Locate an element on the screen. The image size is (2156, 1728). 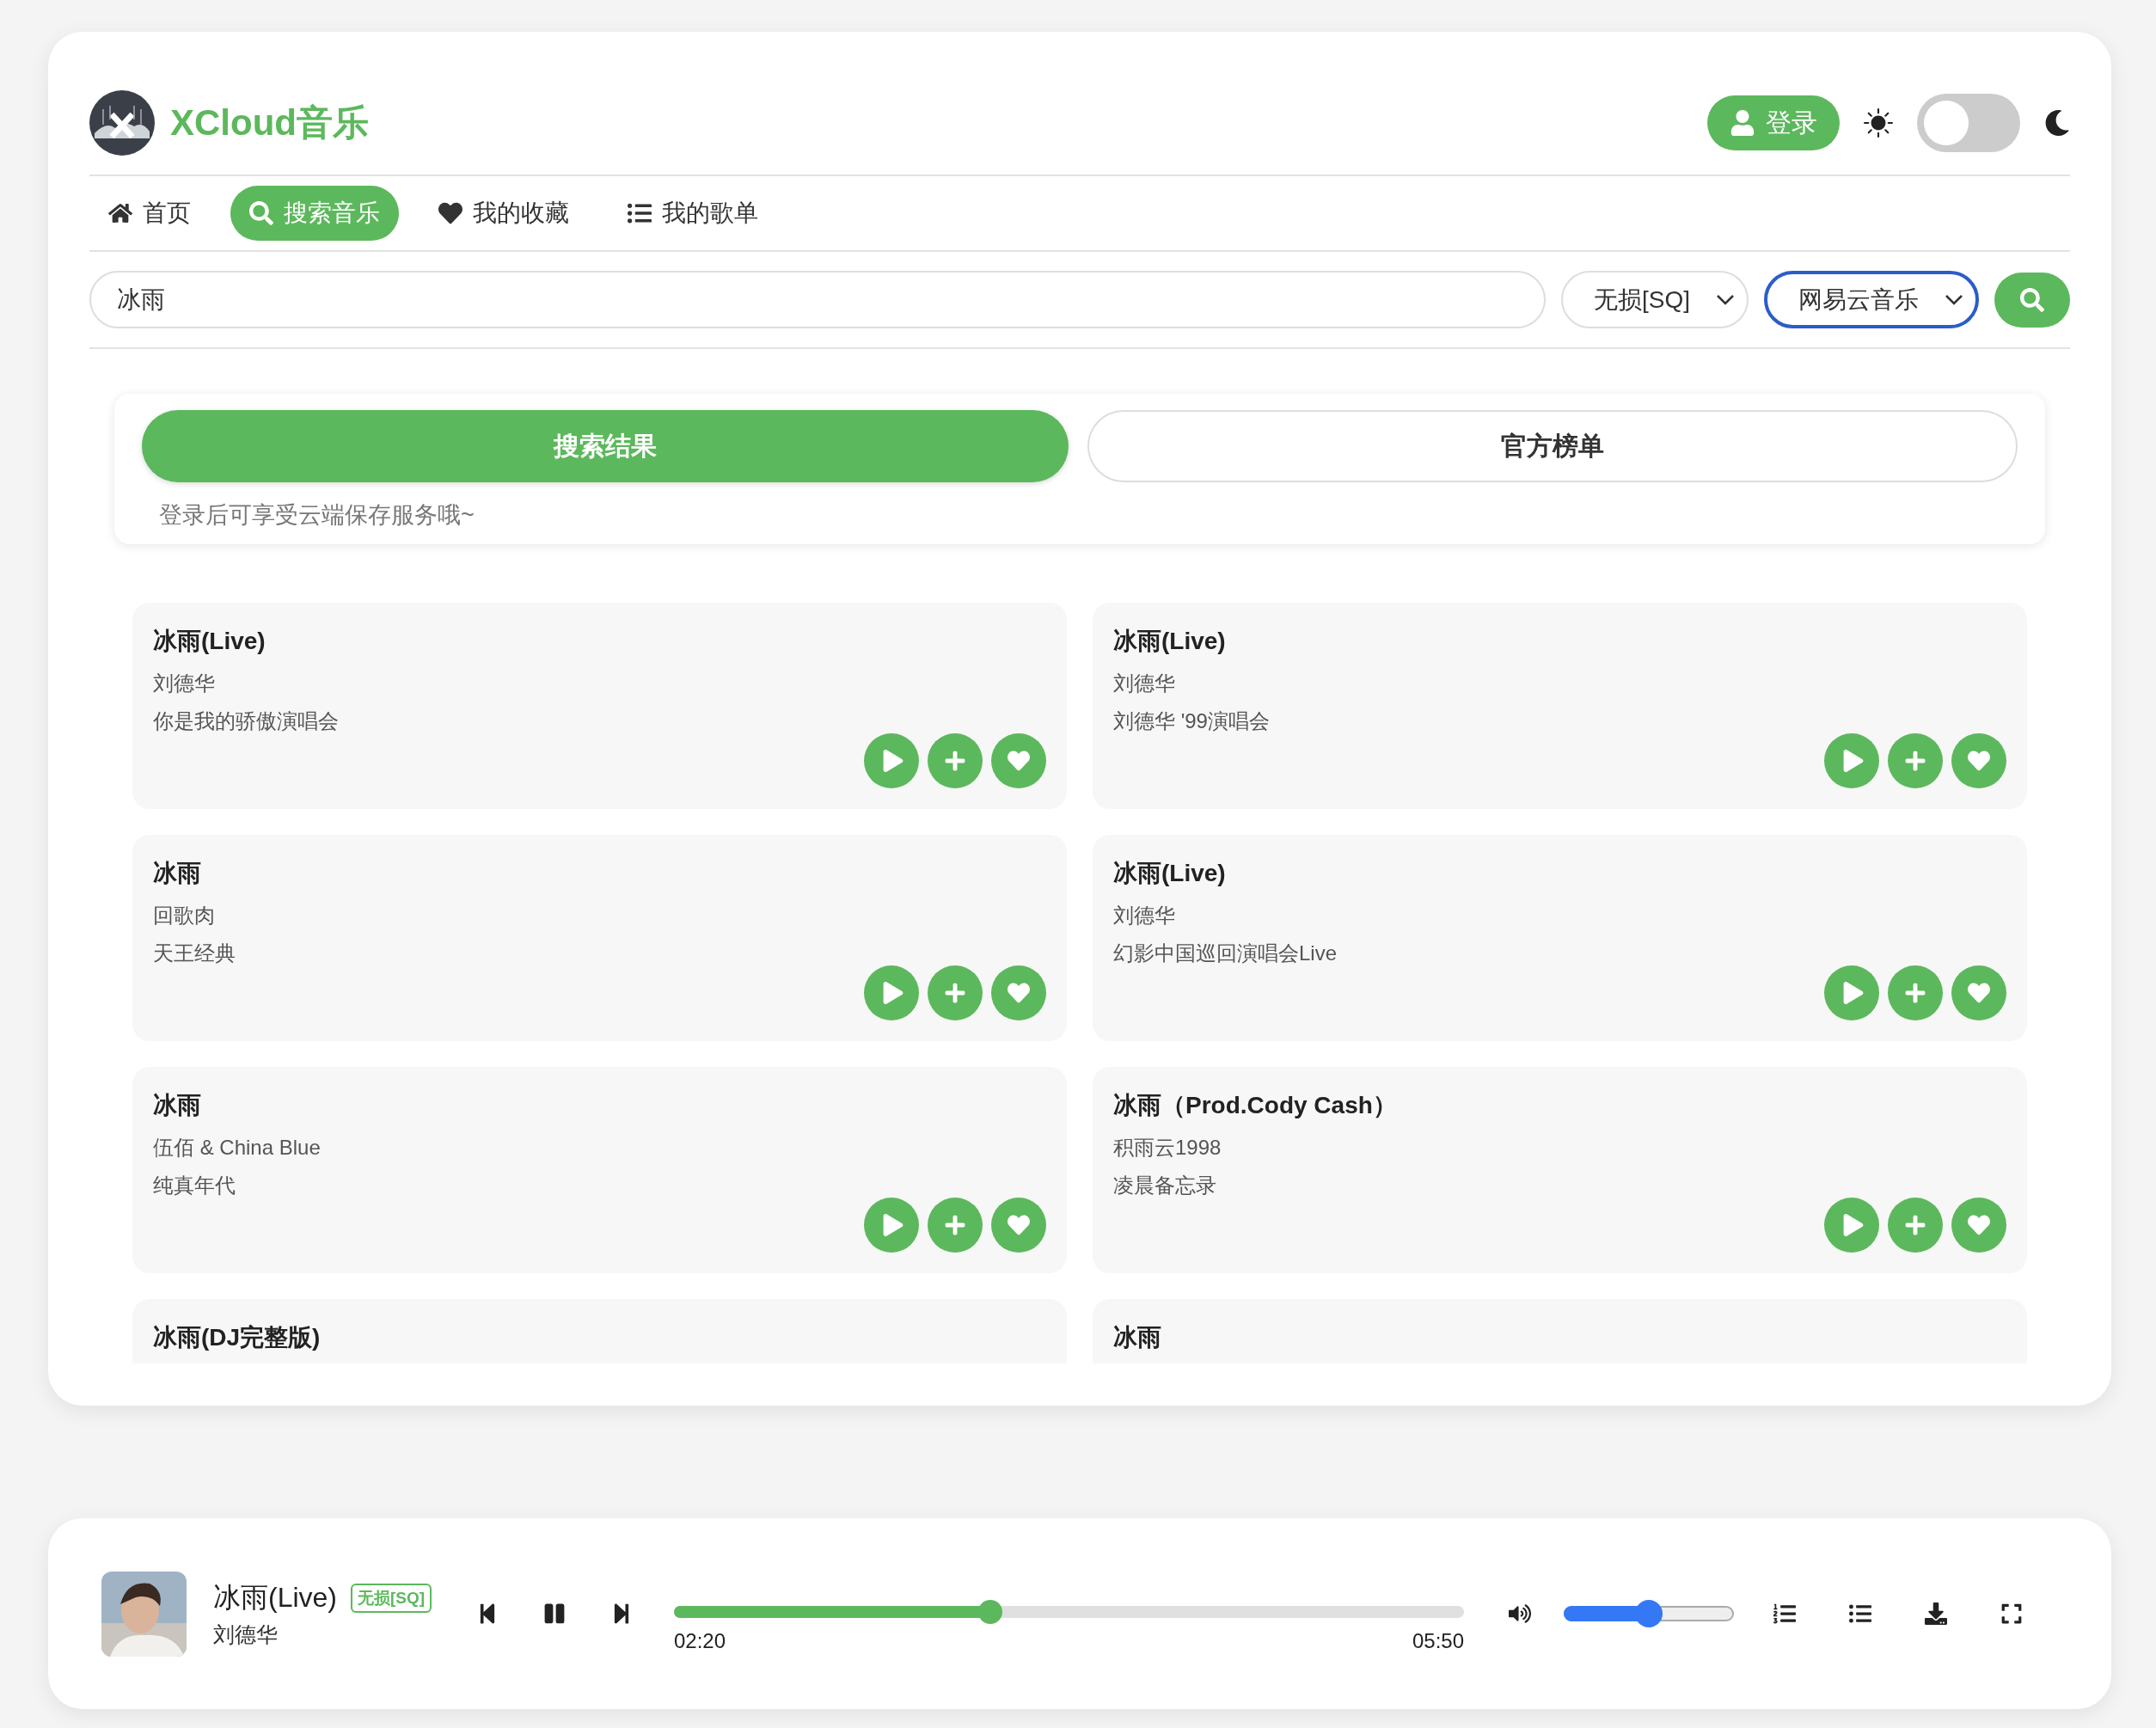
total-time: 05:50 is located at coordinates (1438, 1641).